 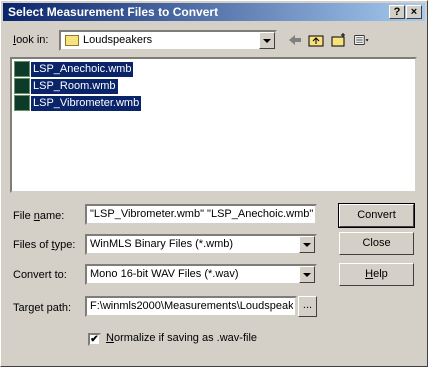 I want to click on normalize-label: Normalize if saving as .wav-file, so click(x=181, y=338).